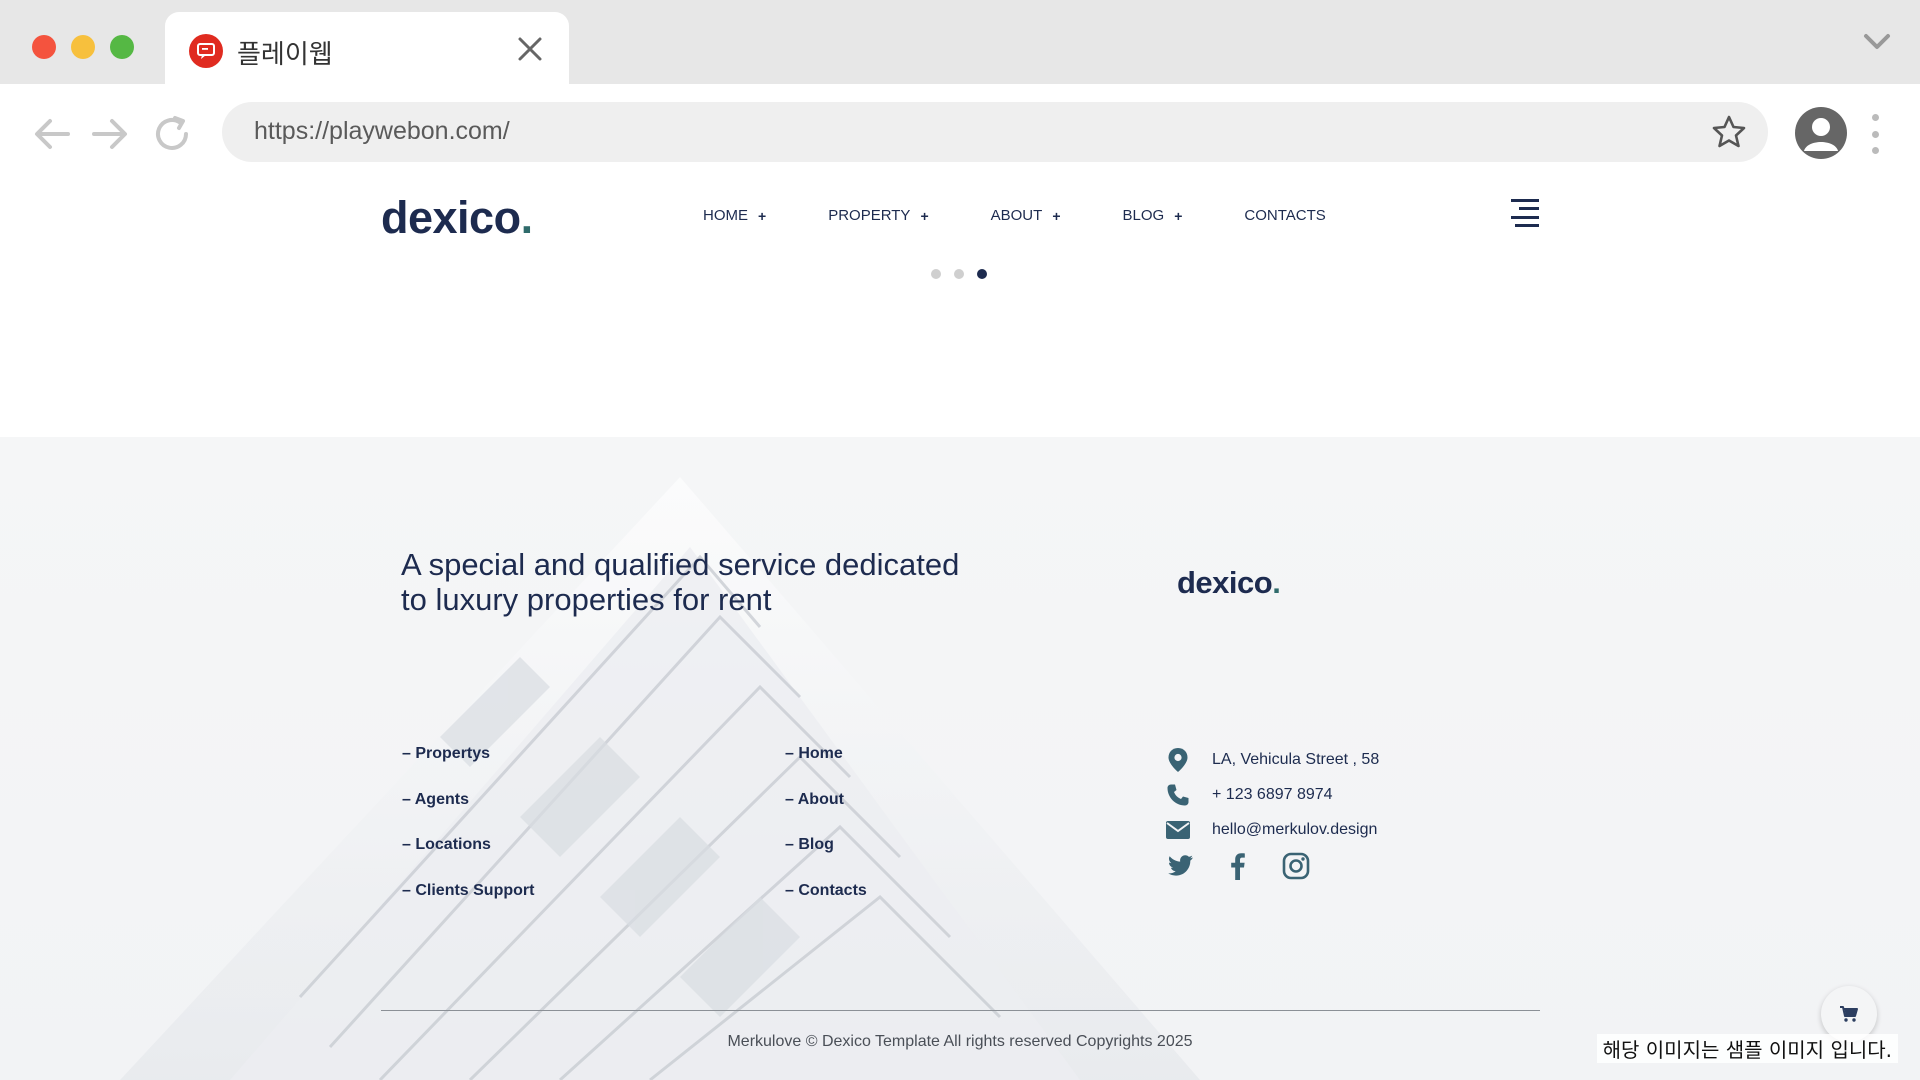 The height and width of the screenshot is (1080, 1920). I want to click on nav-contacts: CONTACTS, so click(1284, 215).